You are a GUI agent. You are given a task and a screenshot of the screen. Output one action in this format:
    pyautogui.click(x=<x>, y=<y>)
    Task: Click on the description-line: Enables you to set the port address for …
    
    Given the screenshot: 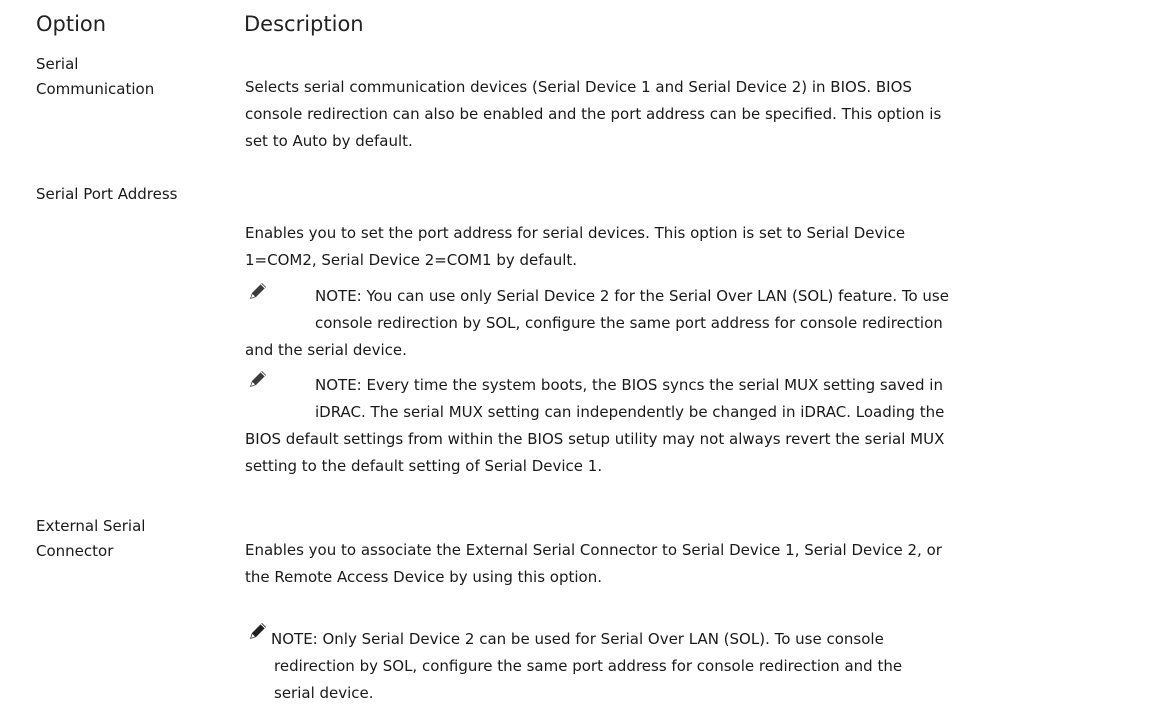 What is the action you would take?
    pyautogui.click(x=575, y=233)
    